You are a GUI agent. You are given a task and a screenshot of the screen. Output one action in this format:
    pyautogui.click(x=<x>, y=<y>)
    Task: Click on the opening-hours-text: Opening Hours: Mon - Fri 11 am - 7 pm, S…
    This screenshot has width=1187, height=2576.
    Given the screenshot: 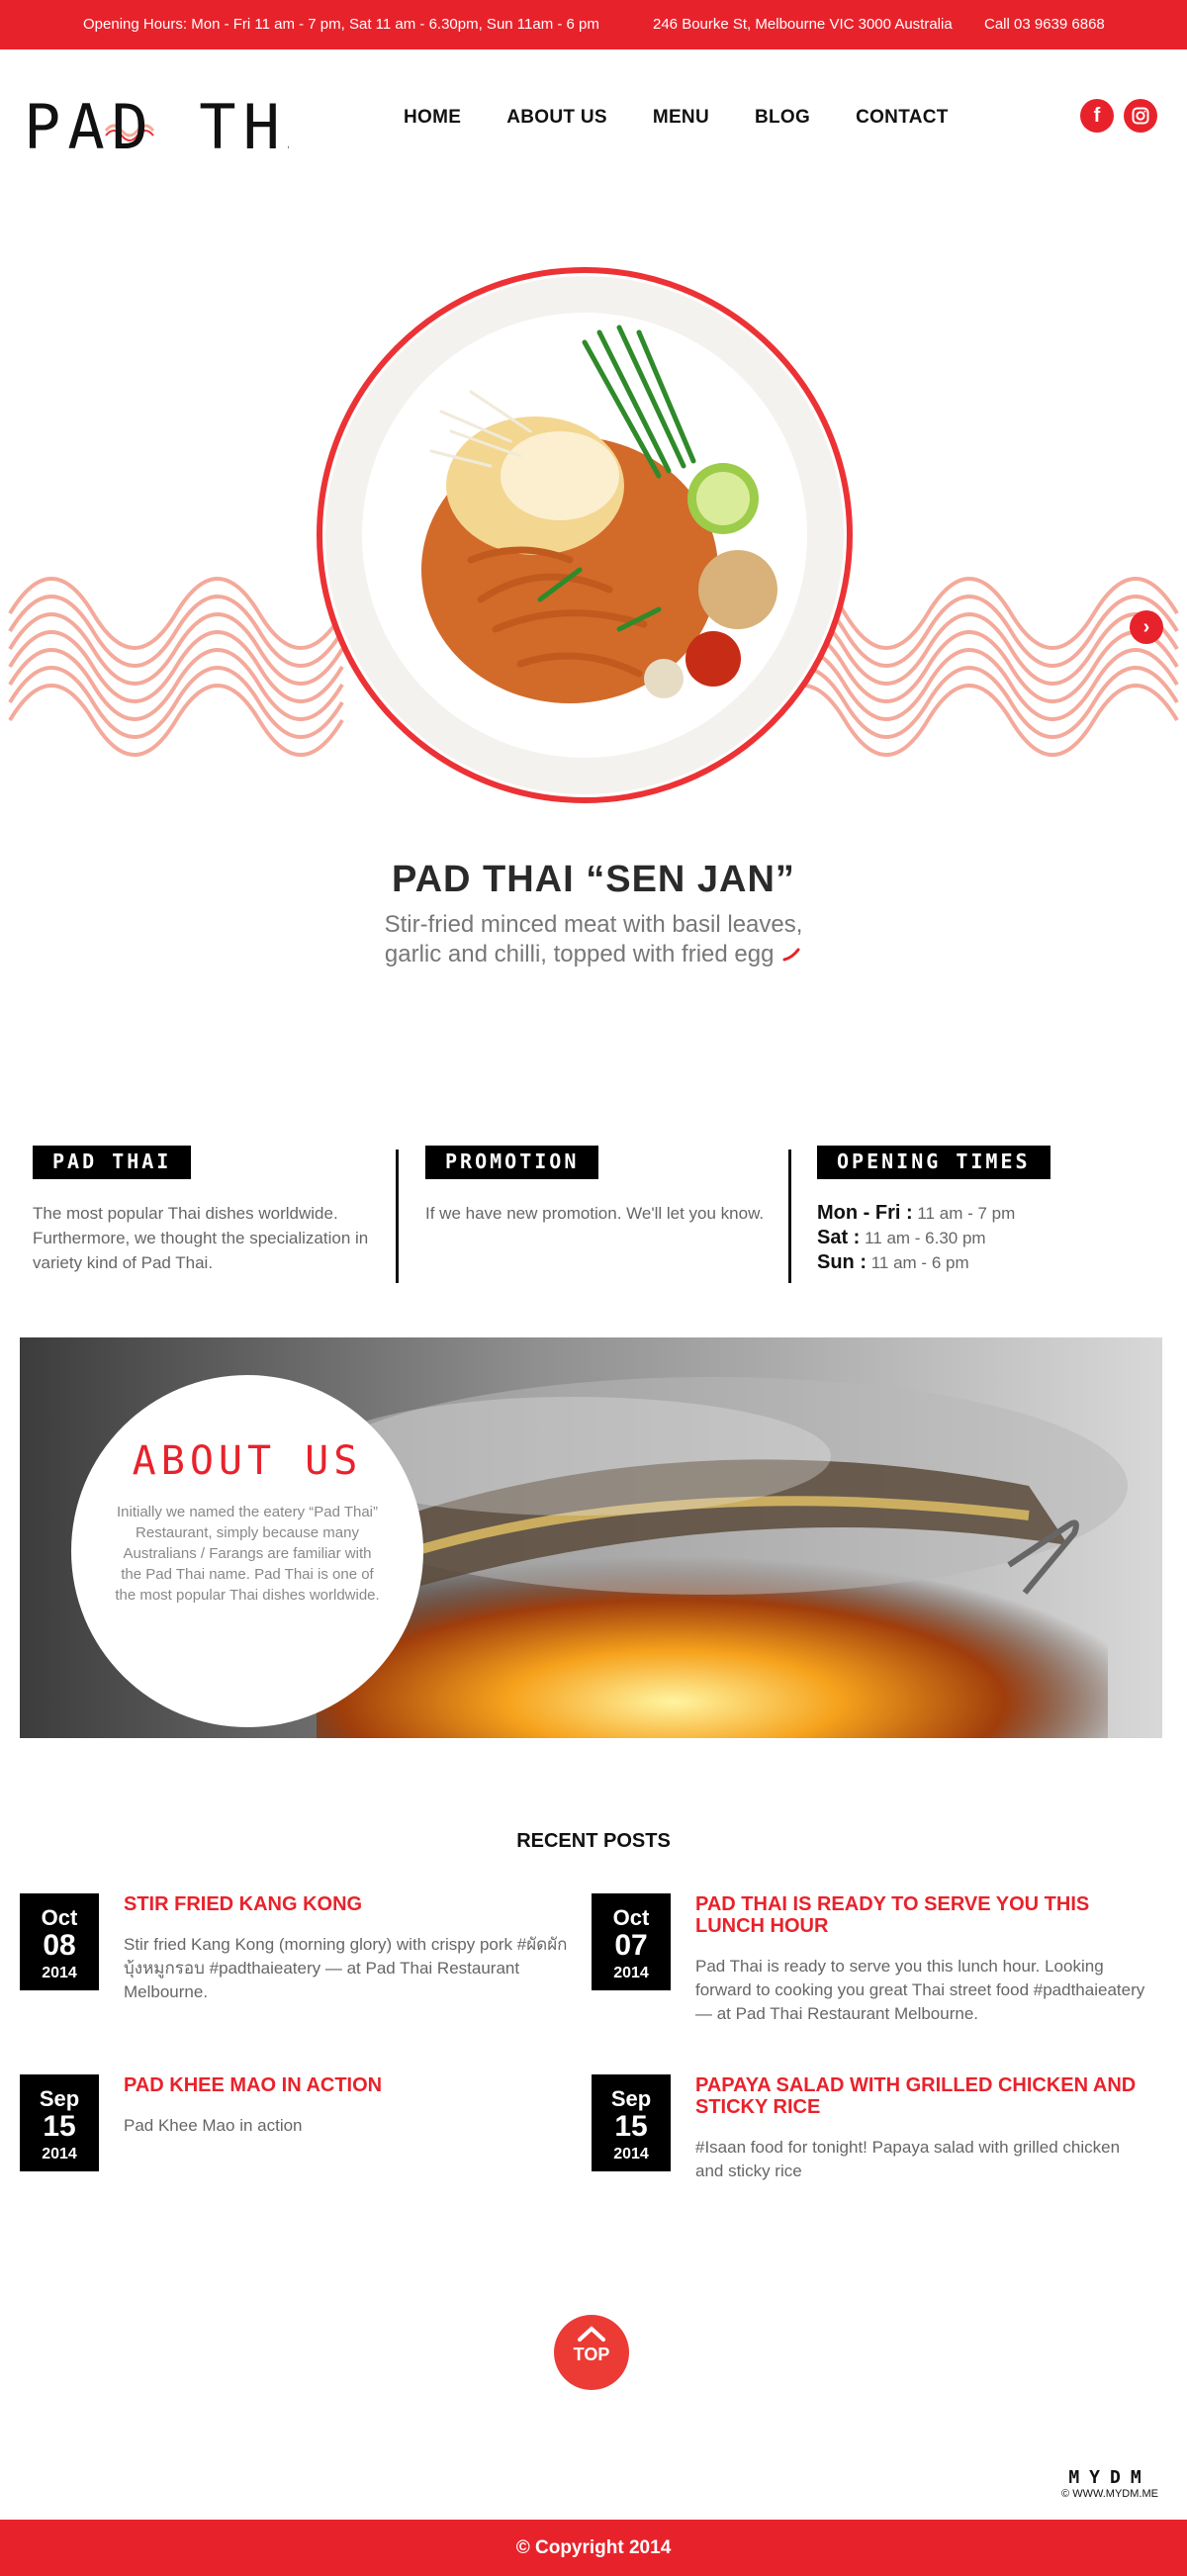 What is the action you would take?
    pyautogui.click(x=341, y=25)
    